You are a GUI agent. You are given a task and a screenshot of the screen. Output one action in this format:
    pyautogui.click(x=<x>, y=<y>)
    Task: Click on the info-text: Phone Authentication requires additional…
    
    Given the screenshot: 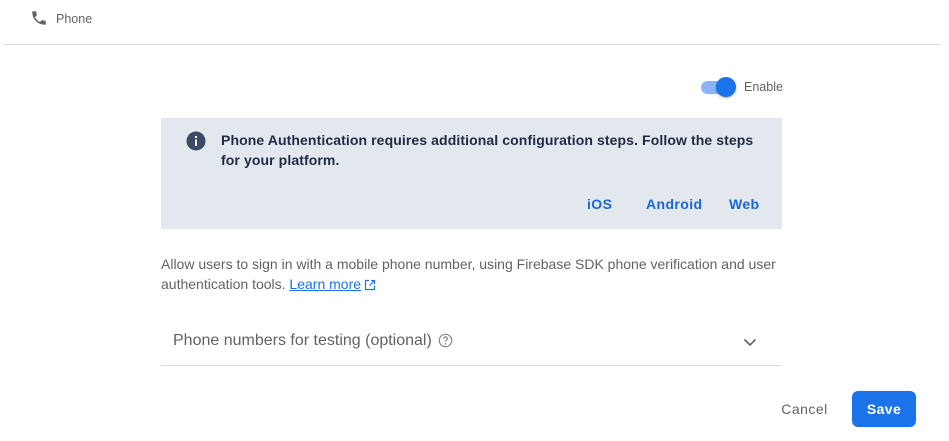 What is the action you would take?
    pyautogui.click(x=487, y=150)
    